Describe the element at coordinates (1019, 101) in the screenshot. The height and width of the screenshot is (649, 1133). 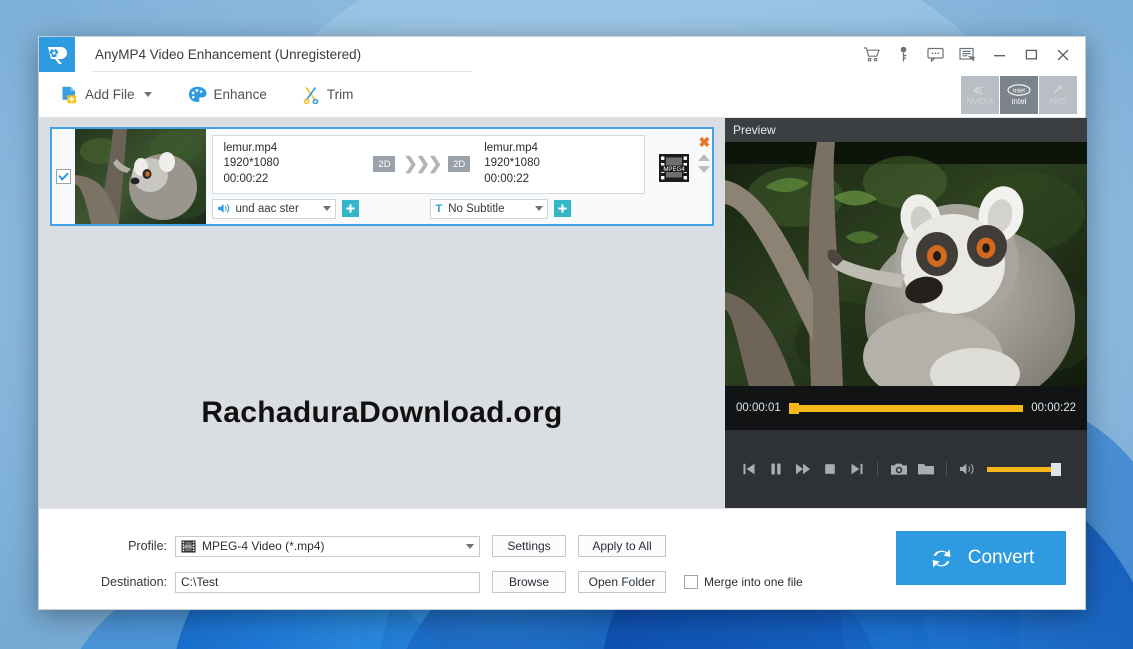
I see `gpu-intel-label: intel` at that location.